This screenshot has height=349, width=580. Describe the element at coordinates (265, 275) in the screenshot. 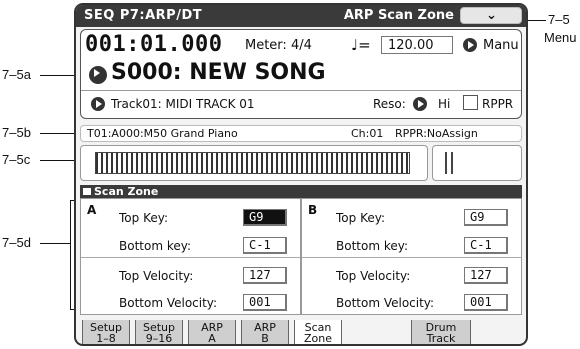

I see `a-top-velocity-field: 127` at that location.